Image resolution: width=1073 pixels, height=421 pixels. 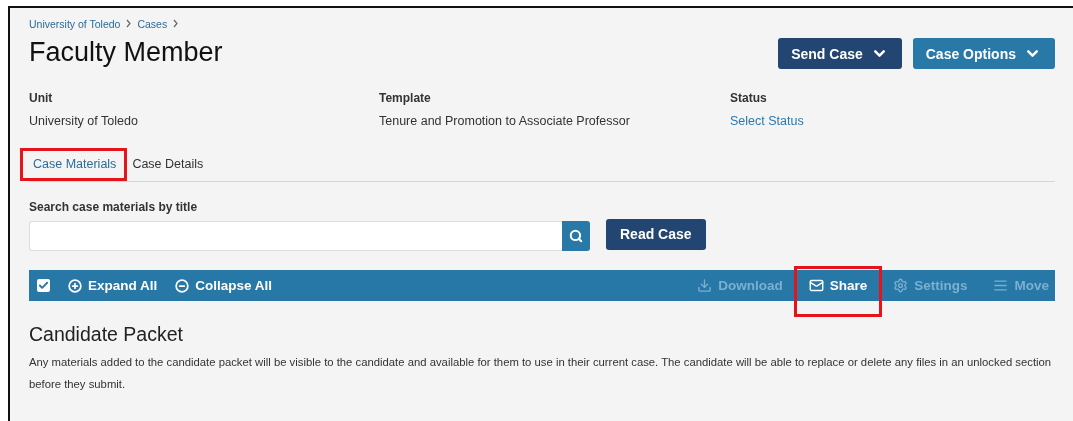 What do you see at coordinates (405, 98) in the screenshot?
I see `field-label: Template` at bounding box center [405, 98].